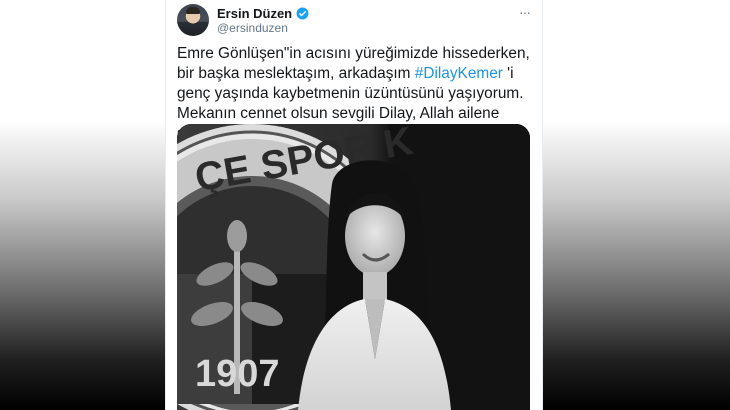 This screenshot has height=410, width=730. I want to click on author-avatar, so click(193, 20).